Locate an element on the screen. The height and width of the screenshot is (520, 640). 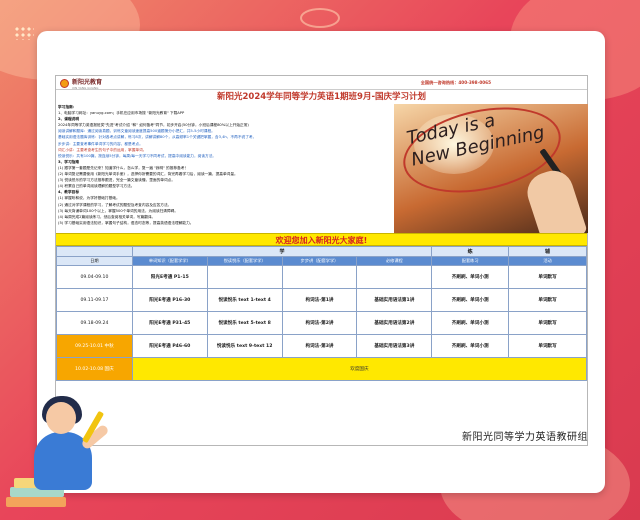
row-date: 09.25-10.01 中秋 is located at coordinates (94, 346).